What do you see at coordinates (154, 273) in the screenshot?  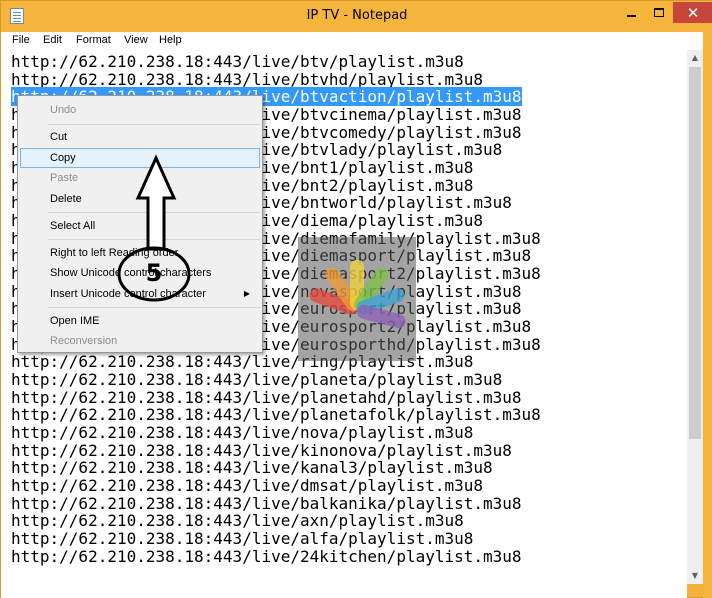 I see `annotation-step-number: 5` at bounding box center [154, 273].